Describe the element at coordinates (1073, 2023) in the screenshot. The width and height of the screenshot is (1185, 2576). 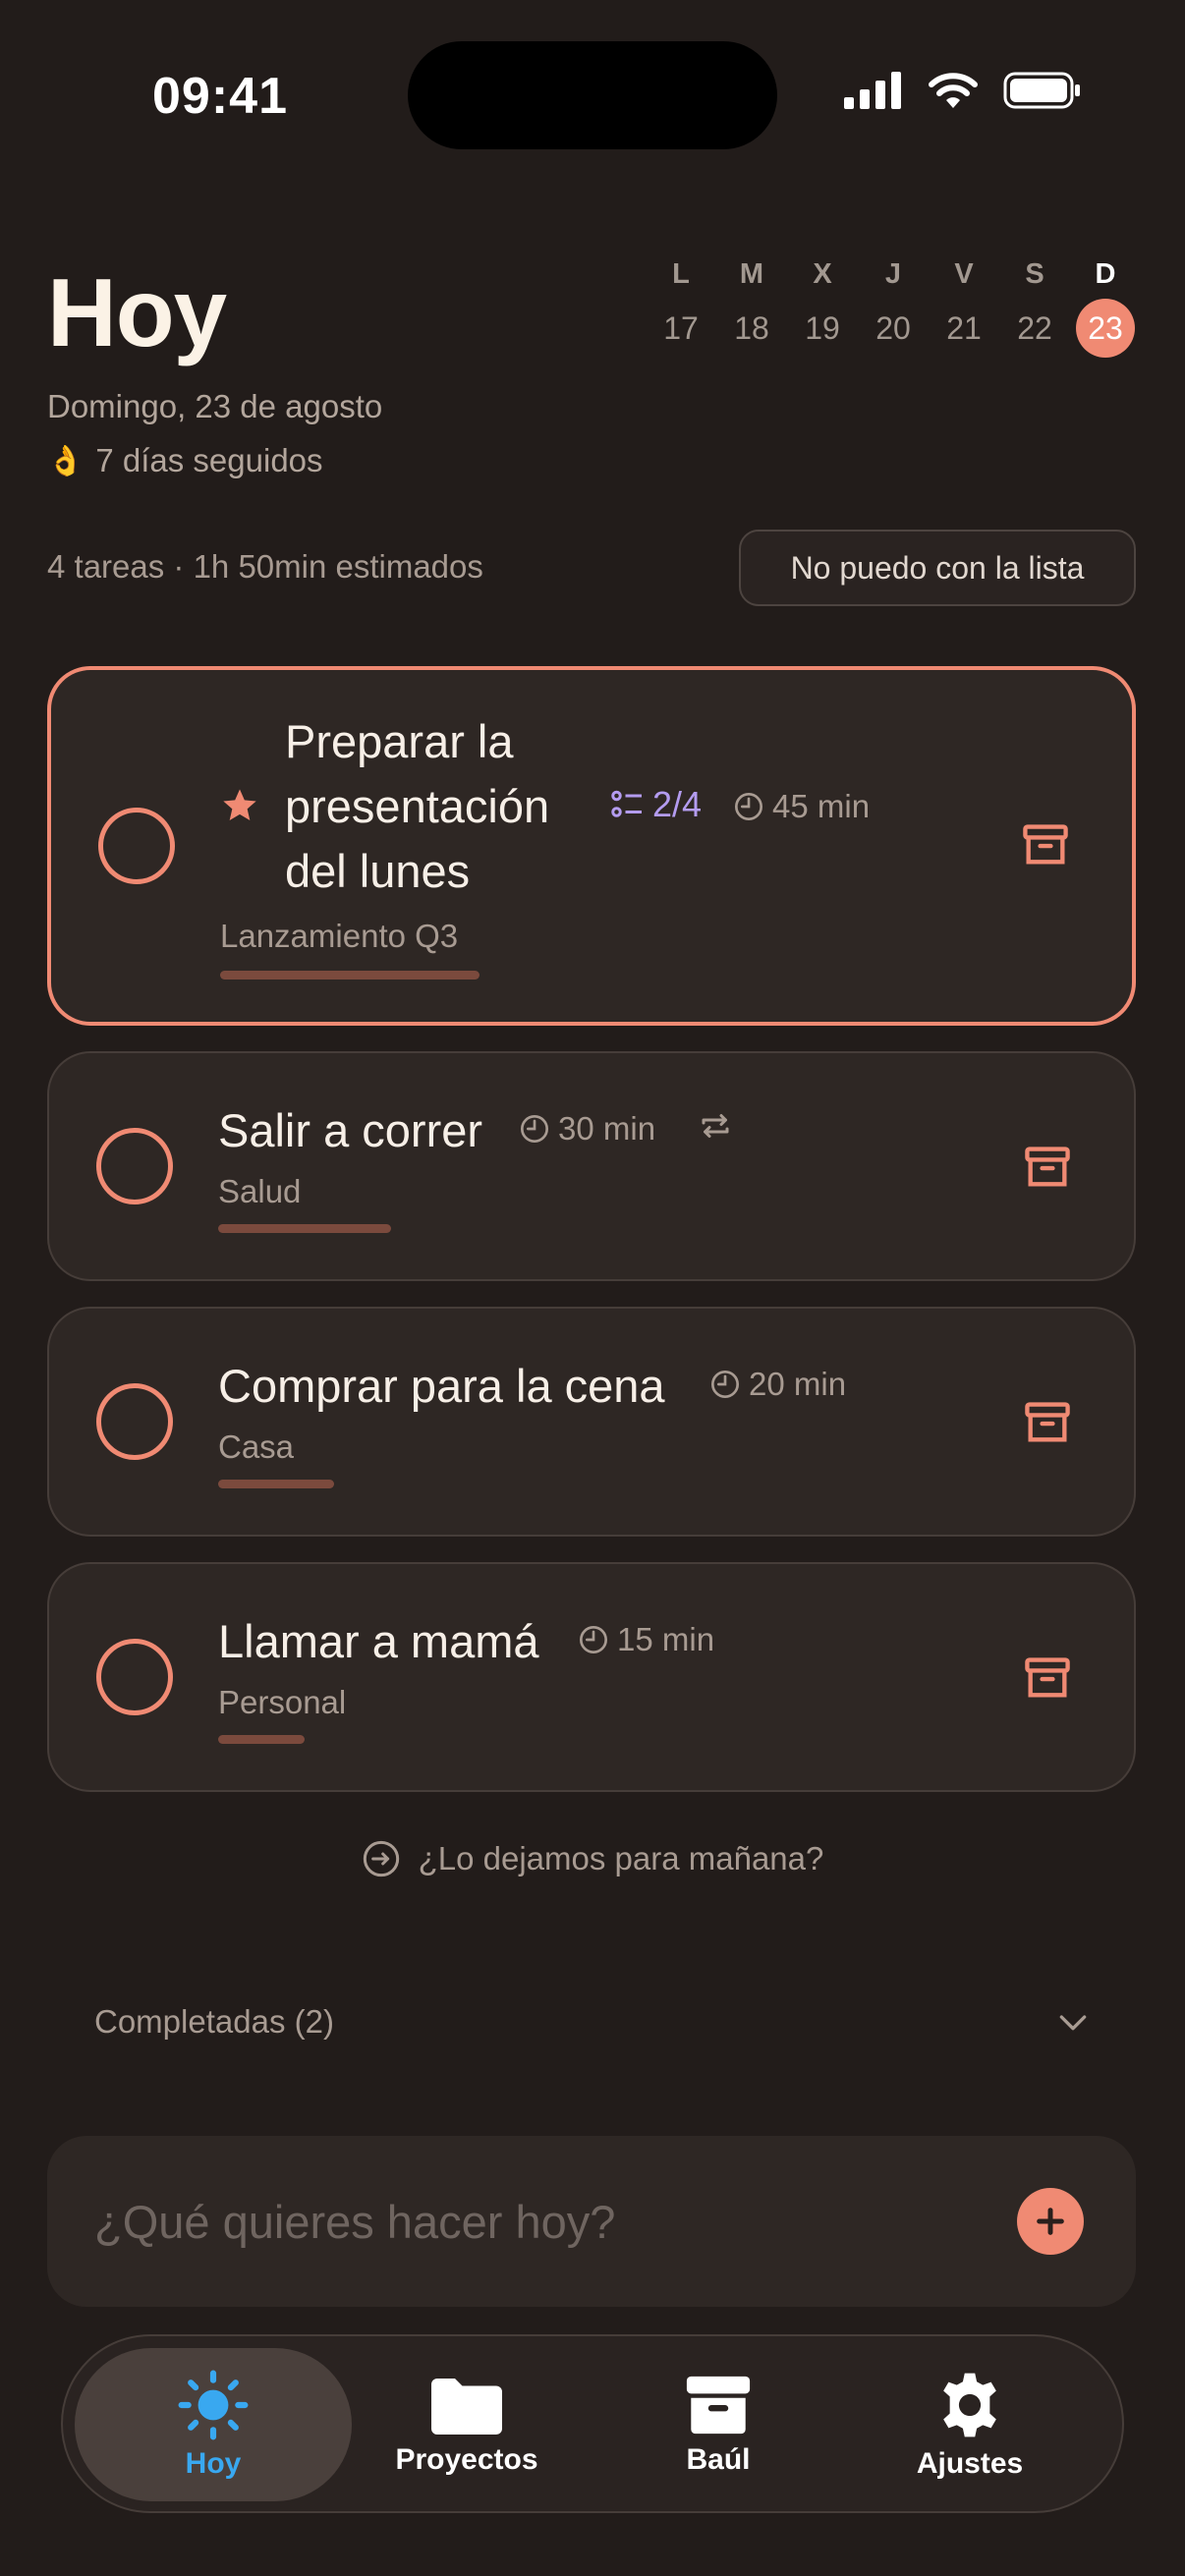
I see `chevron-down-icon` at that location.